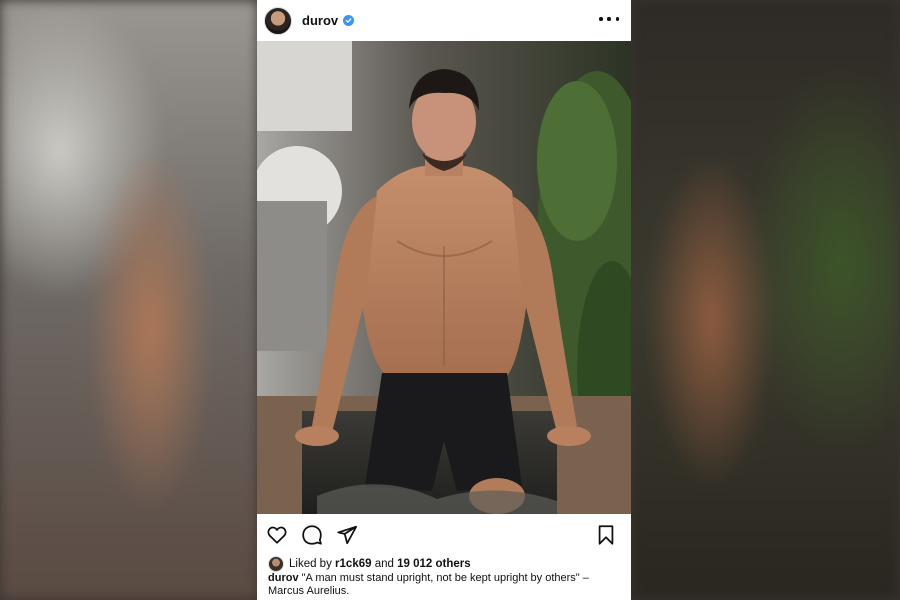 This screenshot has height=600, width=900. What do you see at coordinates (349, 20) in the screenshot?
I see `verified-badge-icon` at bounding box center [349, 20].